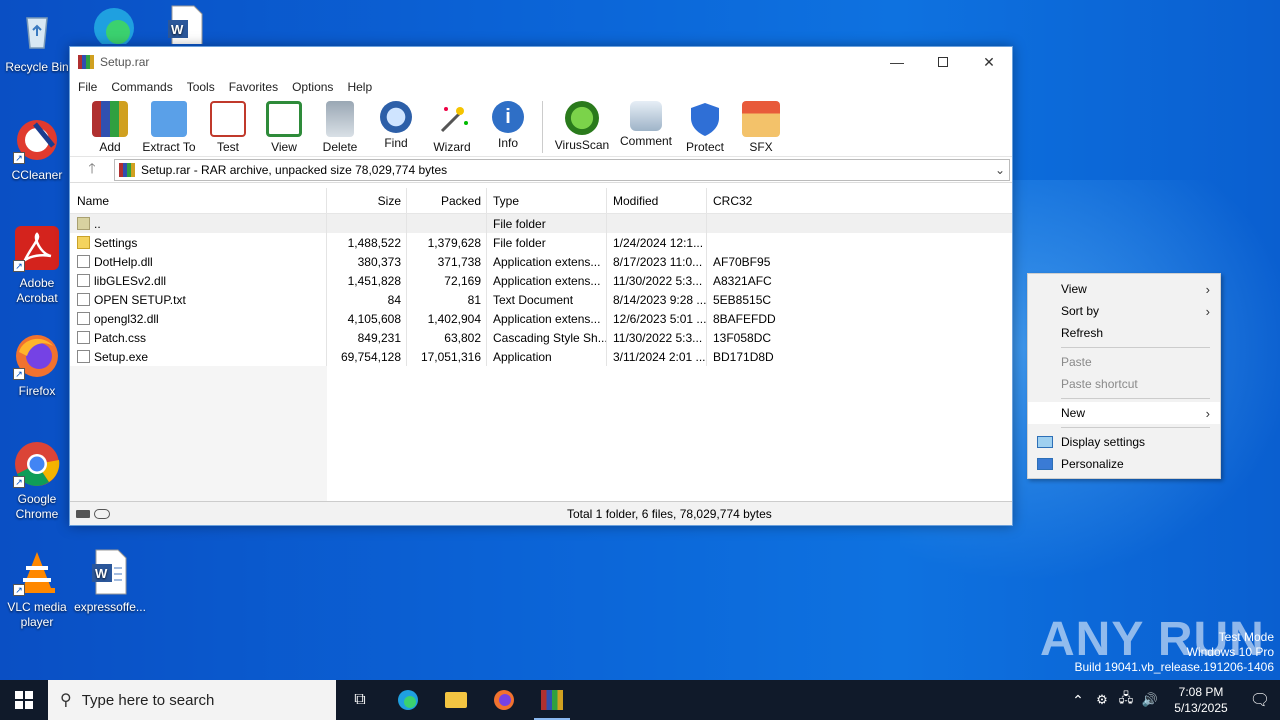 The height and width of the screenshot is (720, 1280). I want to click on column-name: Name, so click(198, 200).